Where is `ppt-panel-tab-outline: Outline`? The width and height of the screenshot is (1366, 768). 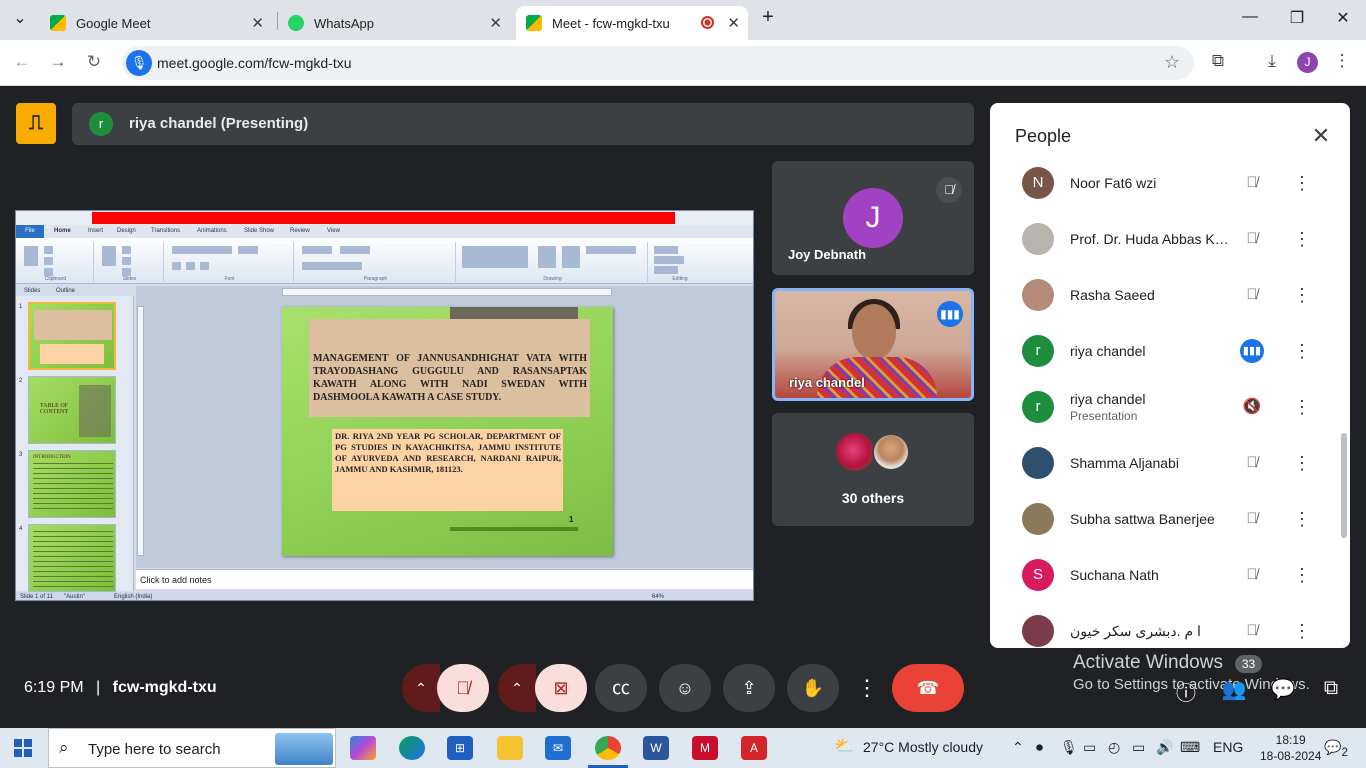 ppt-panel-tab-outline: Outline is located at coordinates (66, 291).